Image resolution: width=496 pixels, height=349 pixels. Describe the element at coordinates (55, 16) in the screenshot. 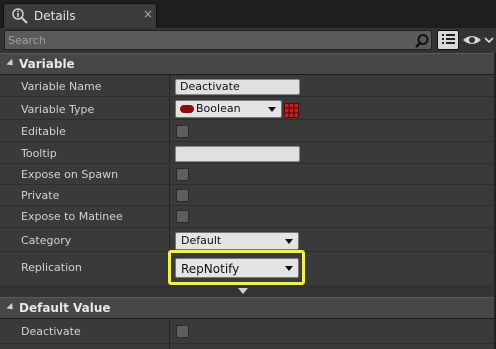

I see `tab-title: Details` at that location.